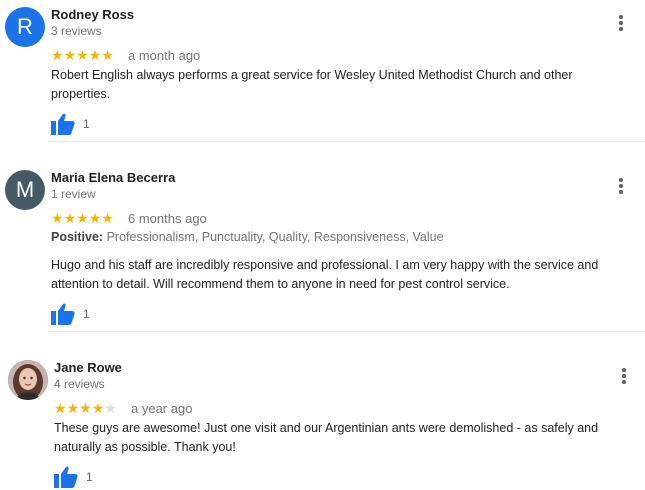 The image size is (645, 490). What do you see at coordinates (76, 31) in the screenshot?
I see `review-count: 3 reviews` at bounding box center [76, 31].